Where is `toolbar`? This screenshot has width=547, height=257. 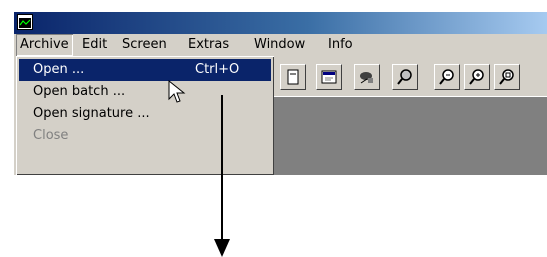
toolbar is located at coordinates (410, 76).